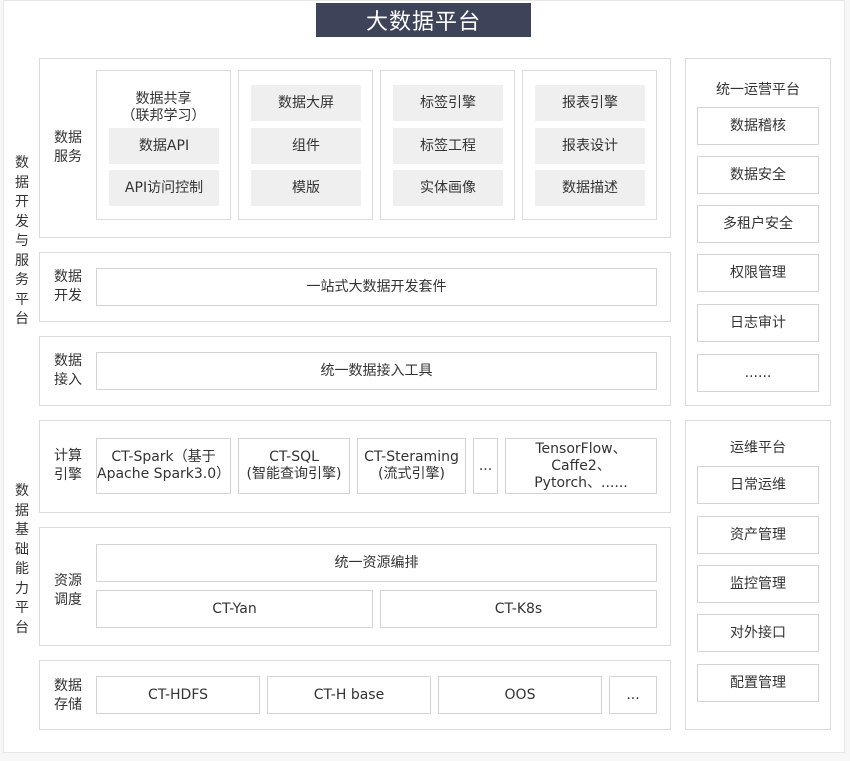  Describe the element at coordinates (758, 485) in the screenshot. I see `daily-ops-box: 日常运维` at that location.